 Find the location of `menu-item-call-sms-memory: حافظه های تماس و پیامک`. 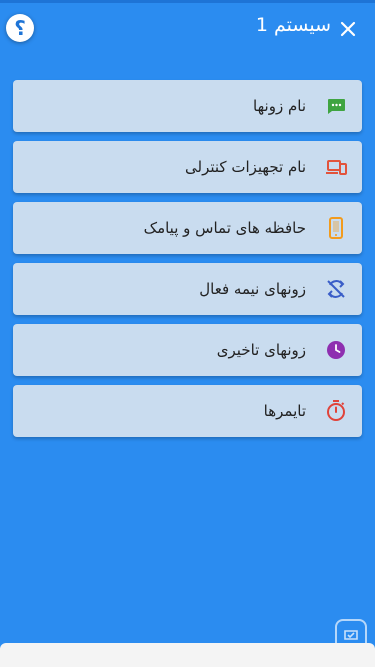

menu-item-call-sms-memory: حافظه های تماس و پیامک is located at coordinates (187, 228).